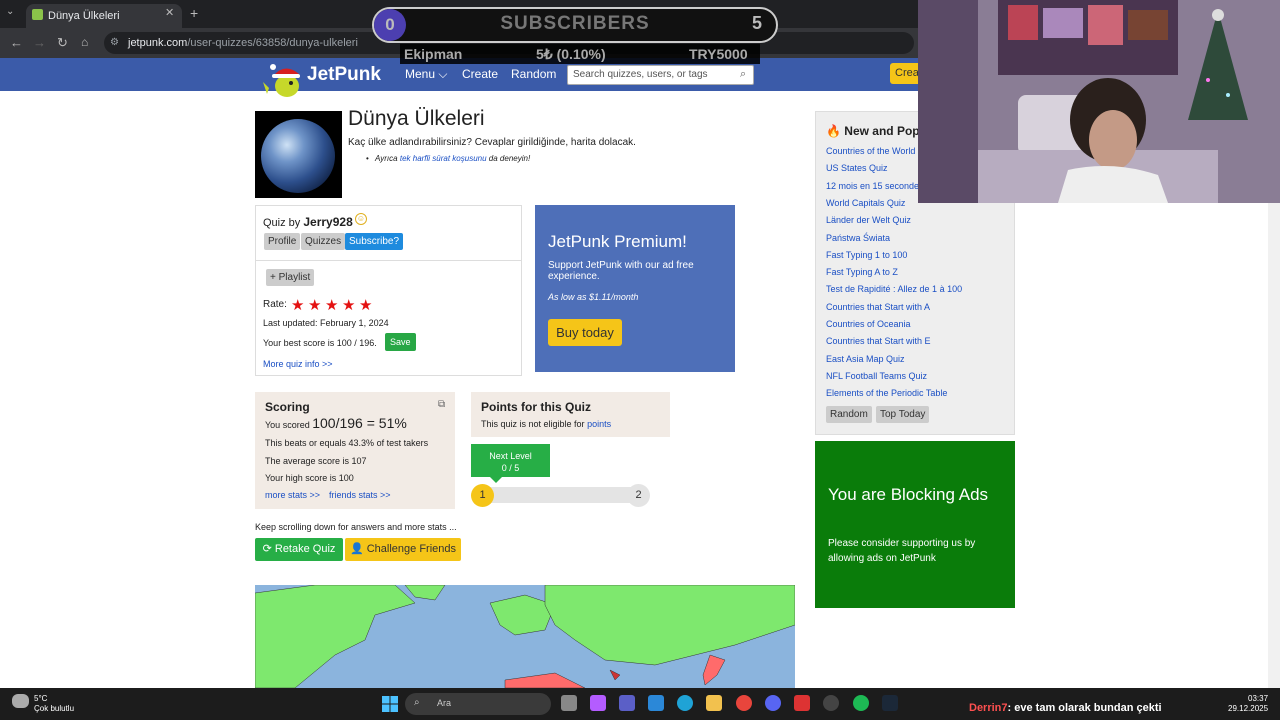 The width and height of the screenshot is (1280, 720). What do you see at coordinates (570, 414) in the screenshot?
I see `points-panel` at bounding box center [570, 414].